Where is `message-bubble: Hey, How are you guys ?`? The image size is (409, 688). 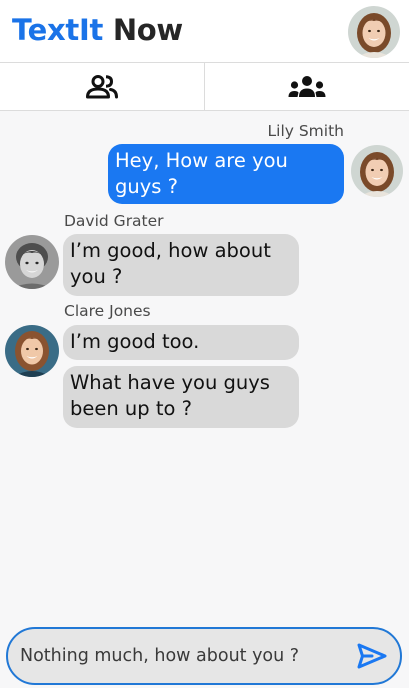
message-bubble: Hey, How are you guys ? is located at coordinates (226, 174).